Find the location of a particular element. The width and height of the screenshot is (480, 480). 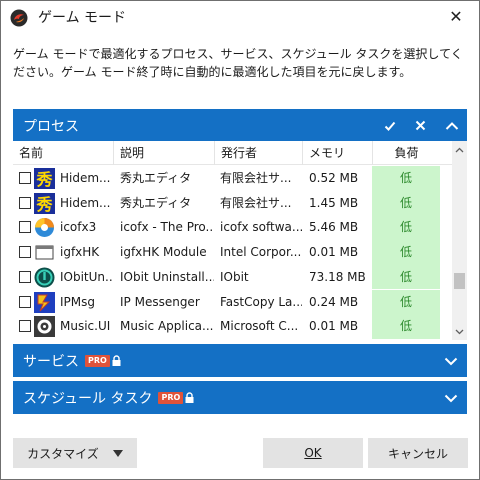

close-button: ✕ is located at coordinates (456, 16).